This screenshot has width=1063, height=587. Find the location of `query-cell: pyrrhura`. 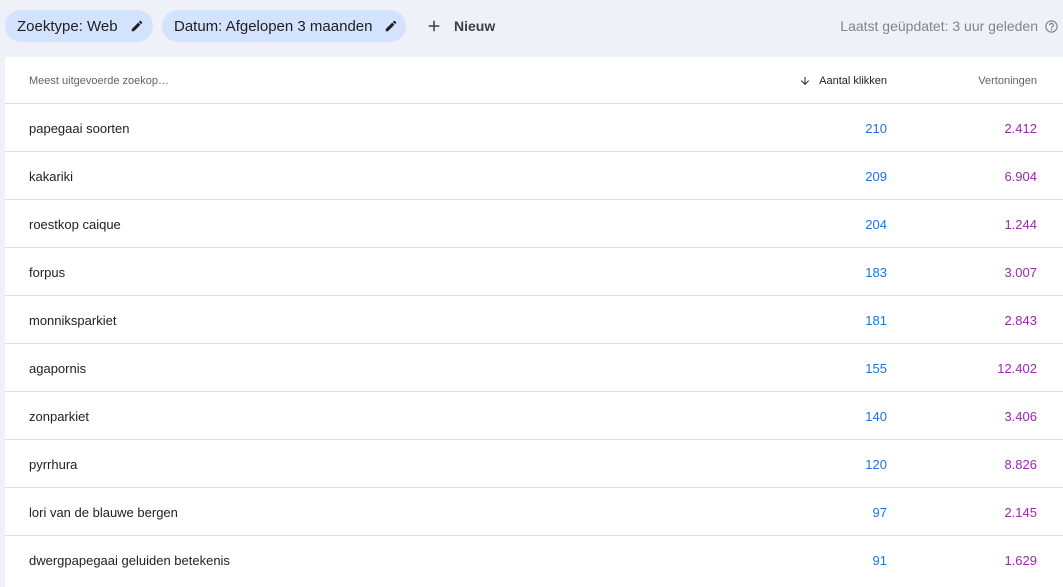

query-cell: pyrrhura is located at coordinates (53, 464).